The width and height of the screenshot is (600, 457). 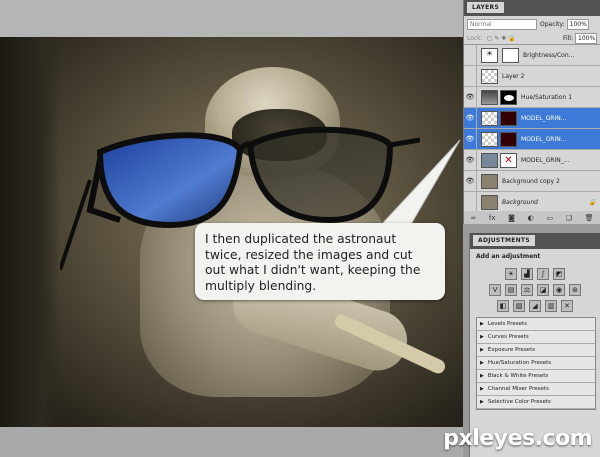 What do you see at coordinates (527, 290) in the screenshot?
I see `color-balance-icon: ⚖` at bounding box center [527, 290].